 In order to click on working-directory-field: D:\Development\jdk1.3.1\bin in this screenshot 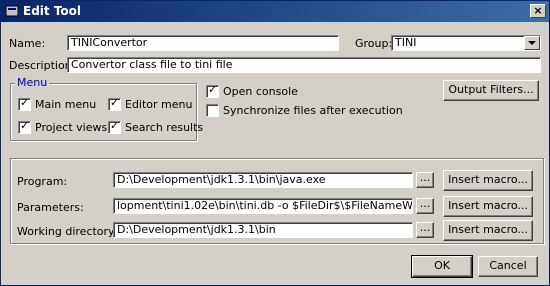, I will do `click(263, 230)`.